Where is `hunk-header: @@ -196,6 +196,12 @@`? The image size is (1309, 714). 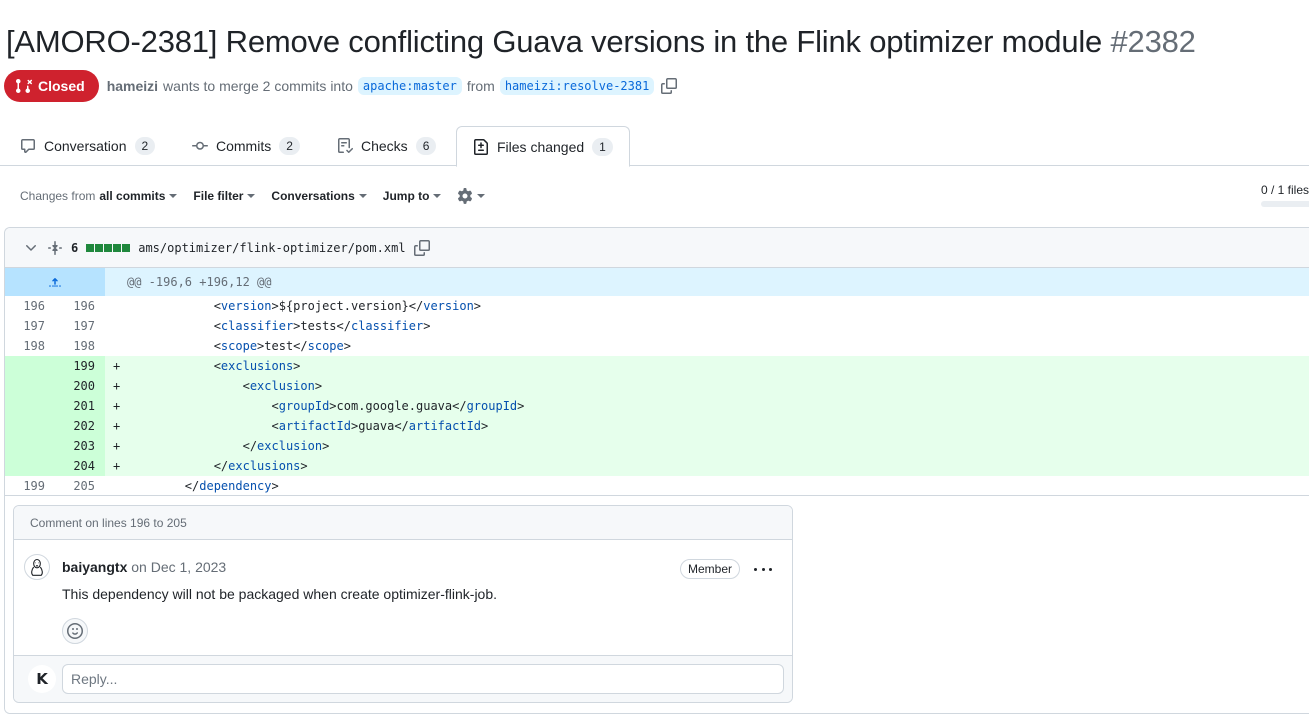
hunk-header: @@ -196,6 +196,12 @@ is located at coordinates (657, 282).